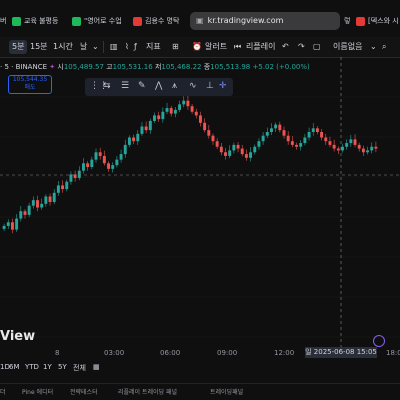  Describe the element at coordinates (18, 47) in the screenshot. I see `interval-5m-button: 5분` at that location.